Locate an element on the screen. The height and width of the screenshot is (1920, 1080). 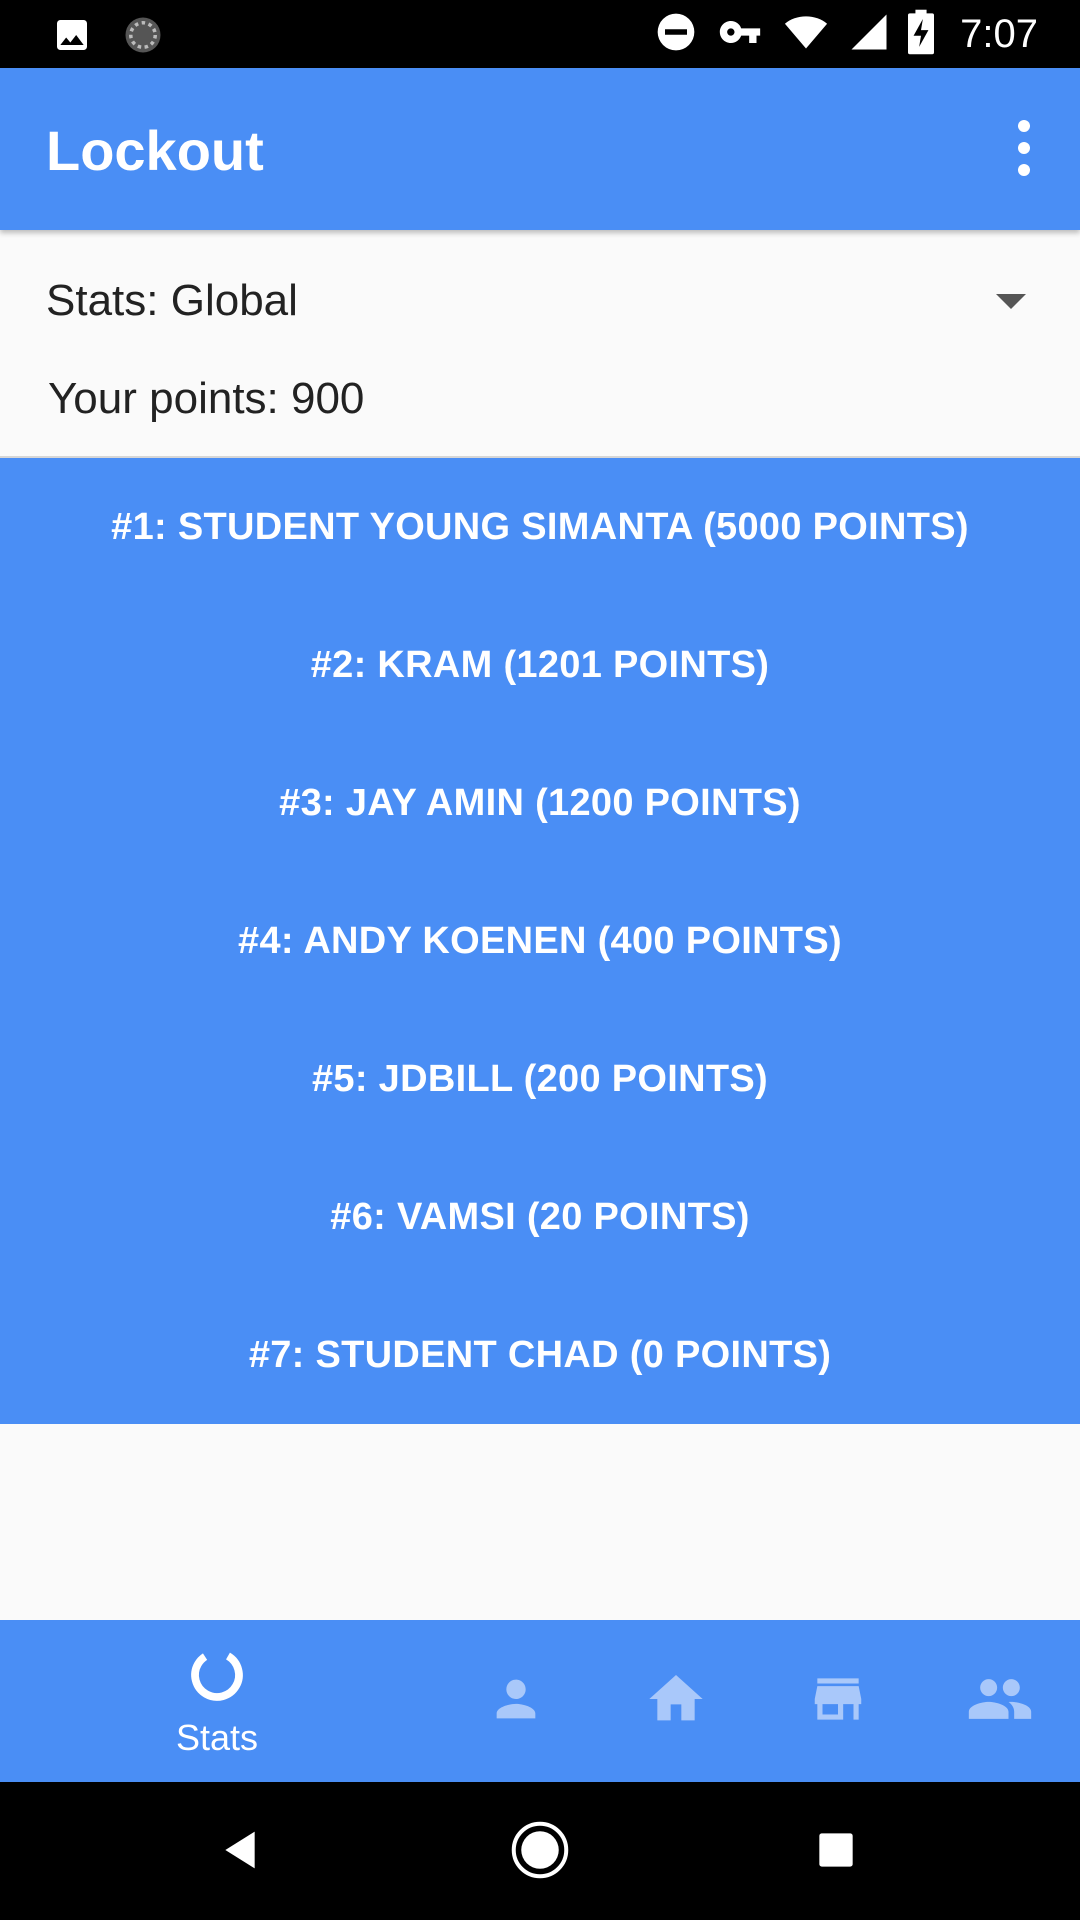
sync-icon is located at coordinates (143, 37).